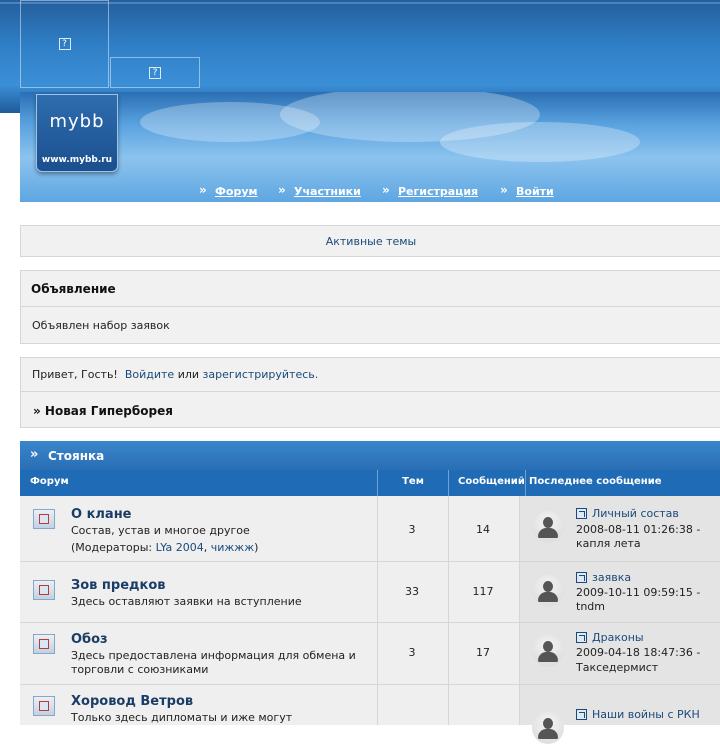 This screenshot has height=744, width=720. I want to click on moderator-link: чижжж, so click(232, 547).